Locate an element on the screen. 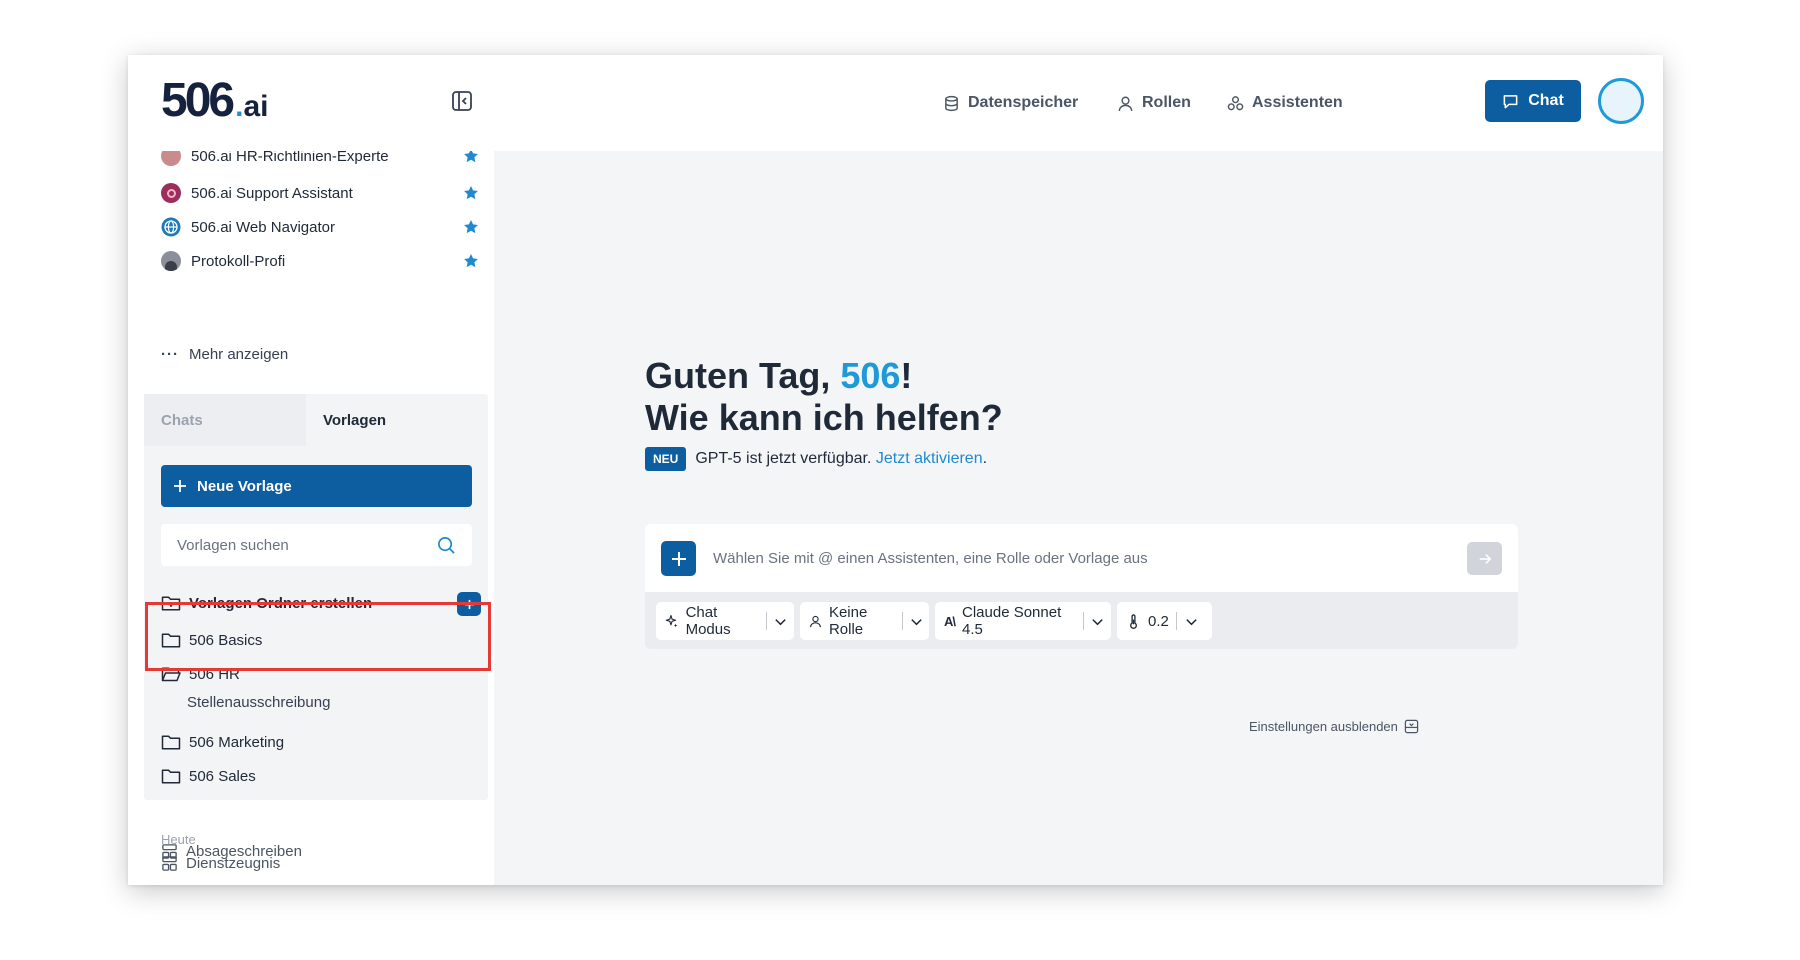  mode-label: Chat Modus is located at coordinates (708, 621).